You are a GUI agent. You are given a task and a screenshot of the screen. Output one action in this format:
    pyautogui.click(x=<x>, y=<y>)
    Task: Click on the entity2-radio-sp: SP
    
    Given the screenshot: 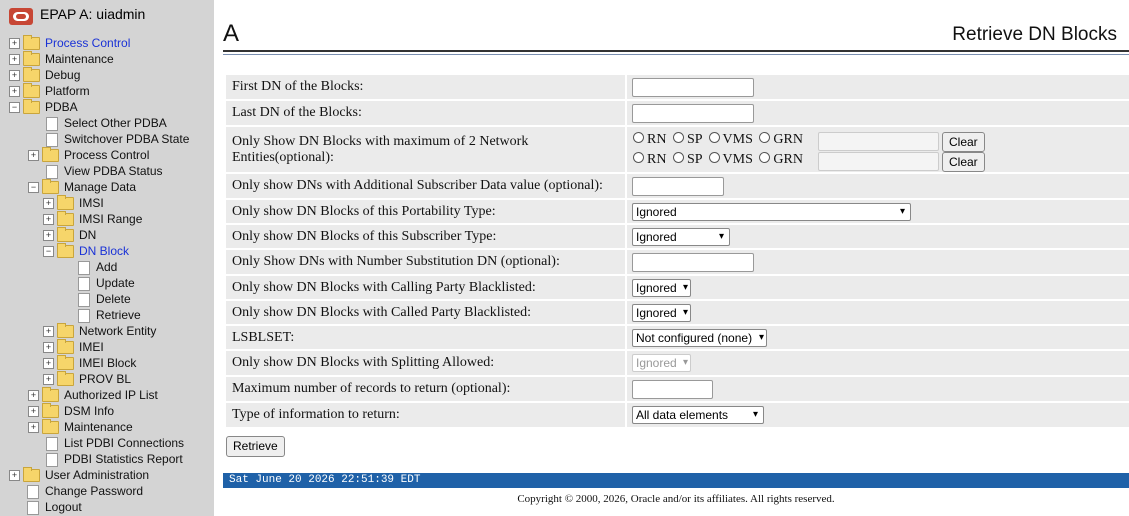 What is the action you would take?
    pyautogui.click(x=687, y=159)
    